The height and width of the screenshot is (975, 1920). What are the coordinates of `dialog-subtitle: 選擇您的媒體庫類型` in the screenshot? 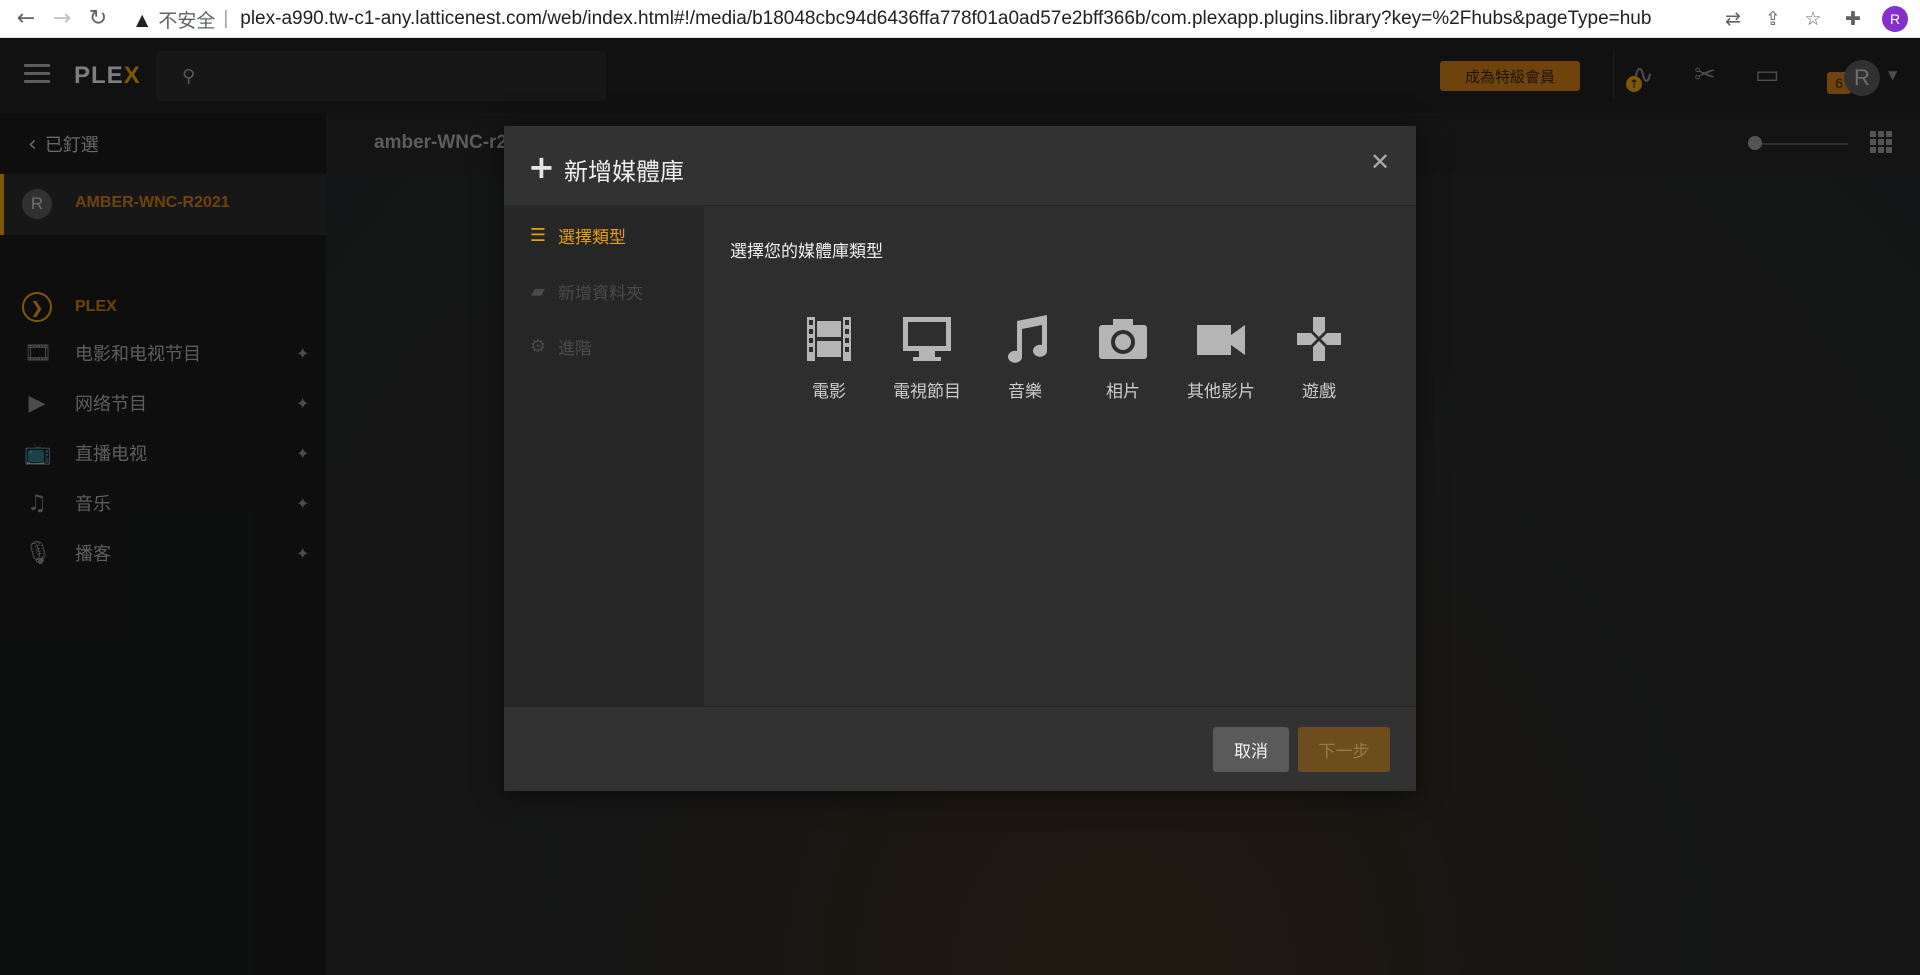 It's located at (806, 251).